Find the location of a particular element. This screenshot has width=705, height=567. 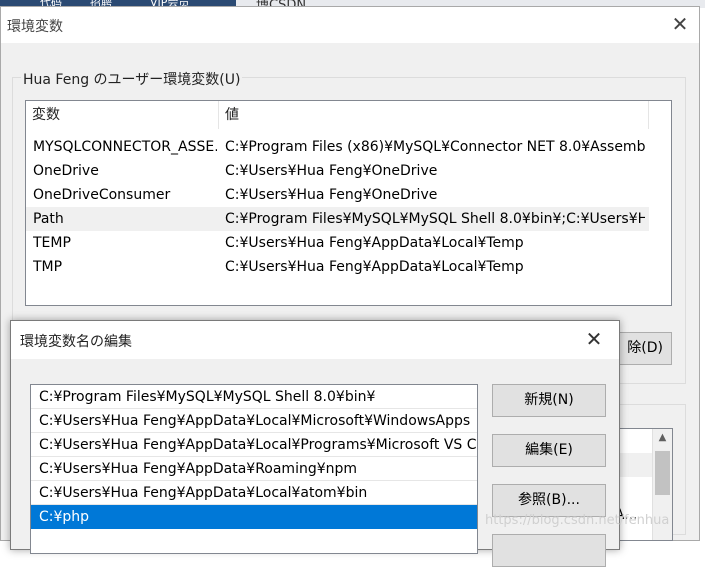

user-var-name: TMP is located at coordinates (48, 267).